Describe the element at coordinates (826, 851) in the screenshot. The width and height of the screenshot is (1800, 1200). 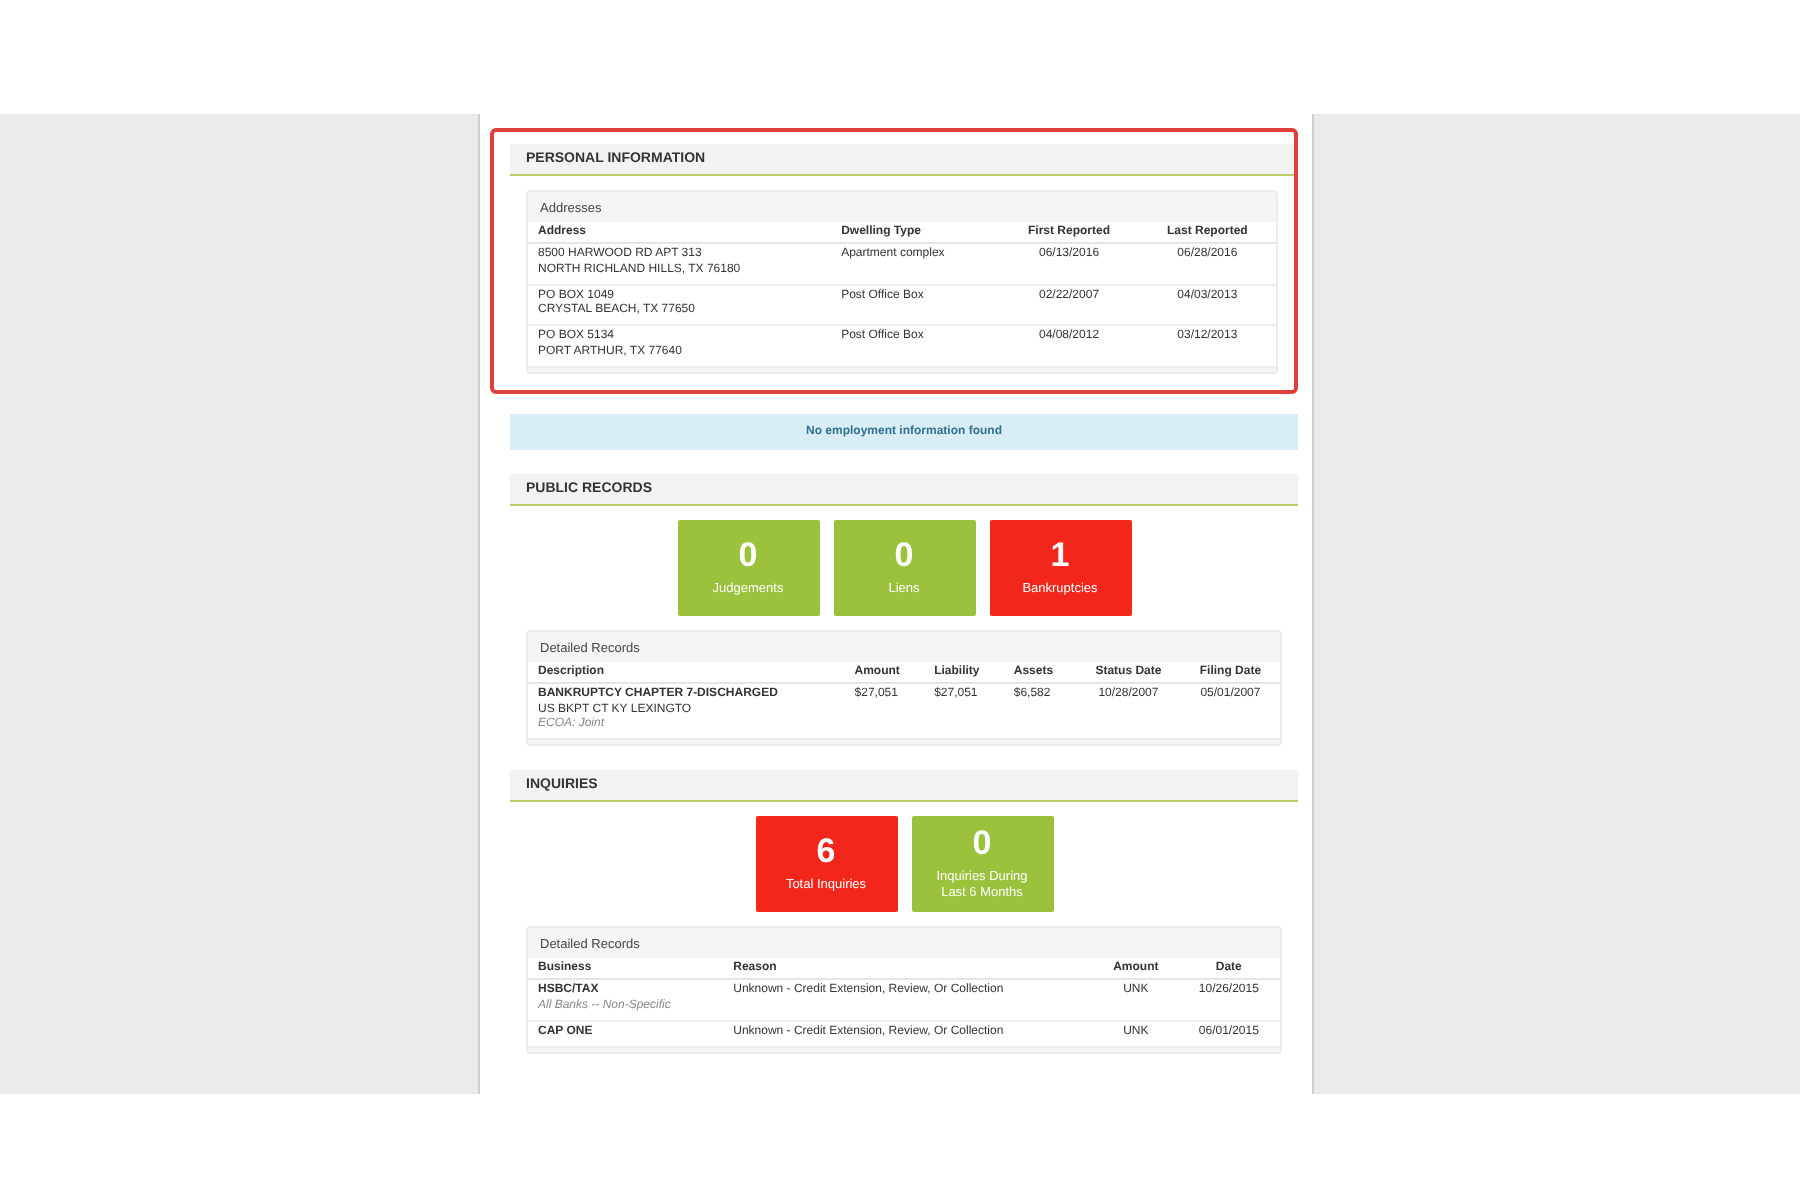
I see `stat-value: 6` at that location.